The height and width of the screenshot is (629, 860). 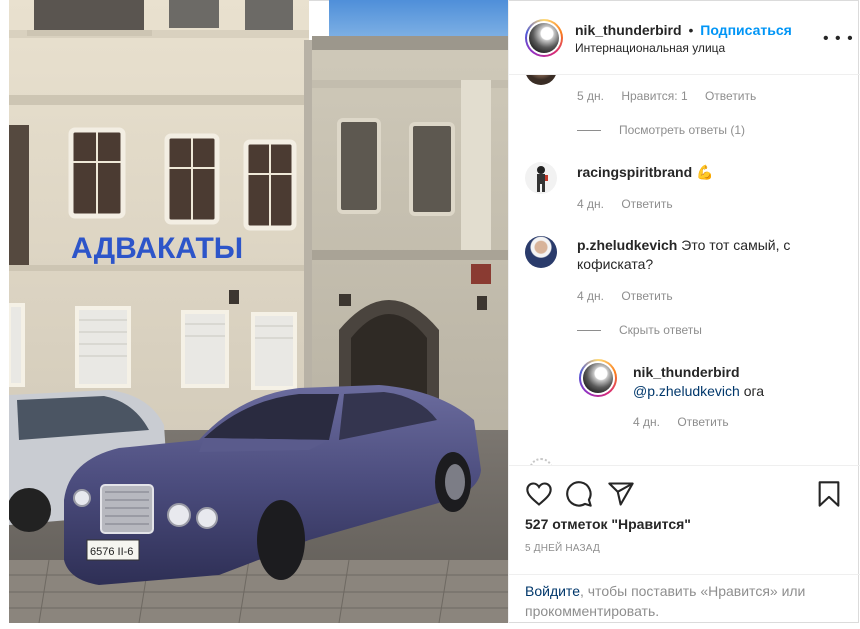 What do you see at coordinates (829, 494) in the screenshot?
I see `bookmark-icon` at bounding box center [829, 494].